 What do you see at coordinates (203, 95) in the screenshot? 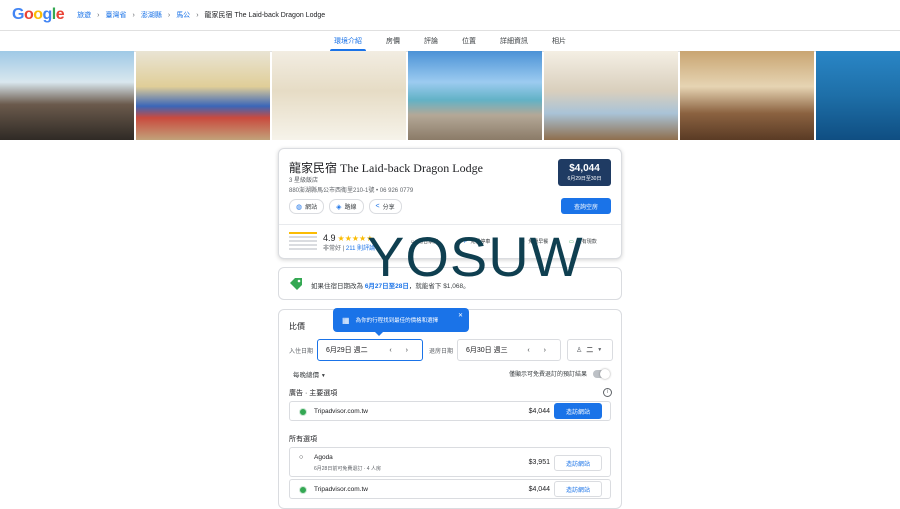
I see `photo-bedroom` at bounding box center [203, 95].